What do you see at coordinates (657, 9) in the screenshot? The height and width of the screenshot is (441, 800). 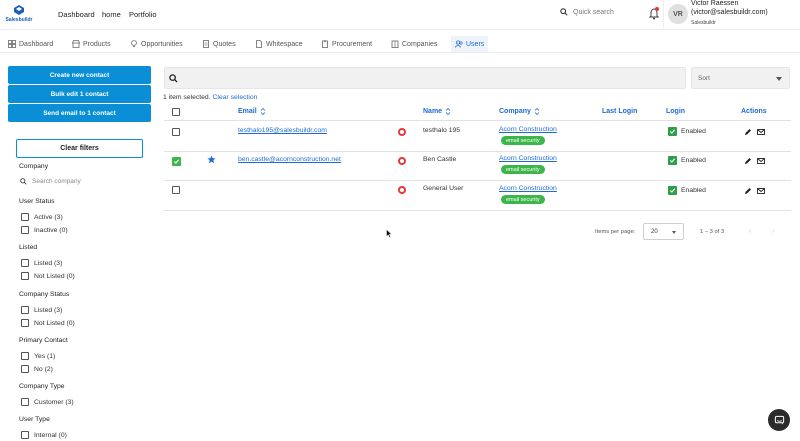 I see `notification-dot` at bounding box center [657, 9].